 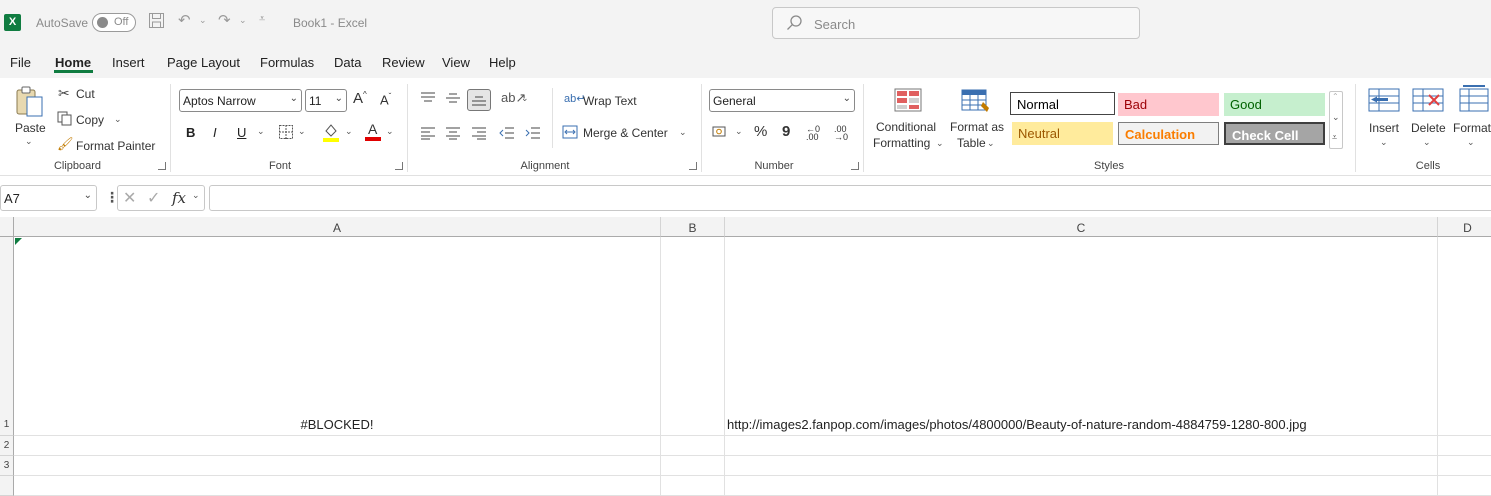 I want to click on font-color-icon: A, so click(x=373, y=132).